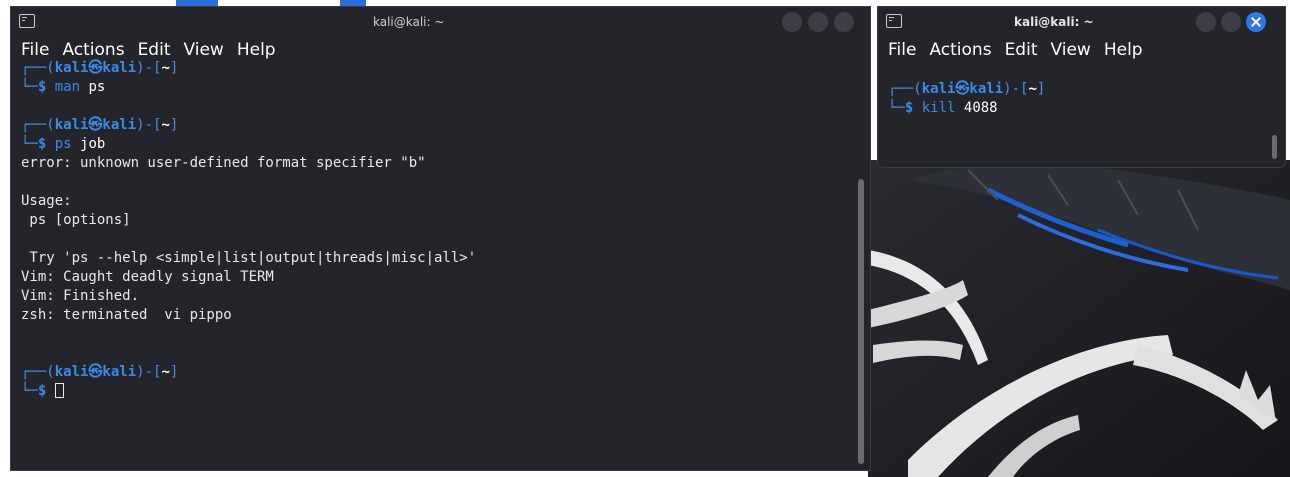 The width and height of the screenshot is (1290, 477). What do you see at coordinates (445, 201) in the screenshot?
I see `terminal-line: Usage:` at bounding box center [445, 201].